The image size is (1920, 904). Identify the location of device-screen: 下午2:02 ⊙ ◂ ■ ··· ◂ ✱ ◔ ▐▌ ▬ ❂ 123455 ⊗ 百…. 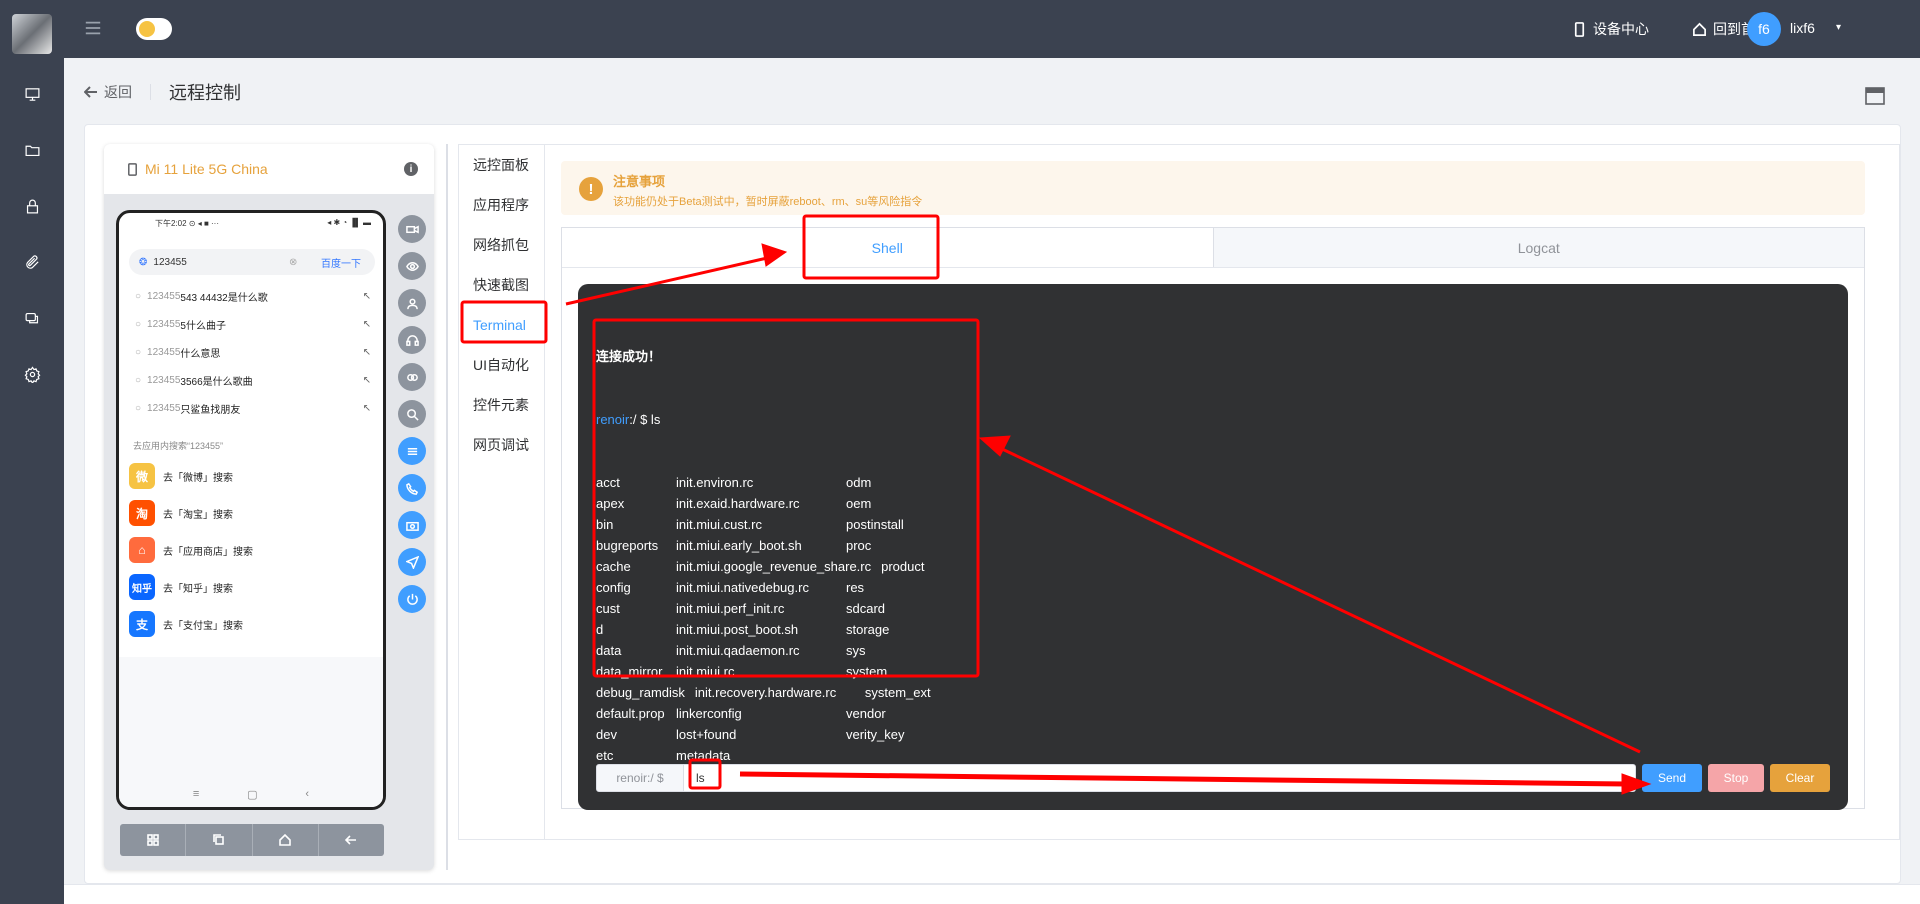
(251, 510).